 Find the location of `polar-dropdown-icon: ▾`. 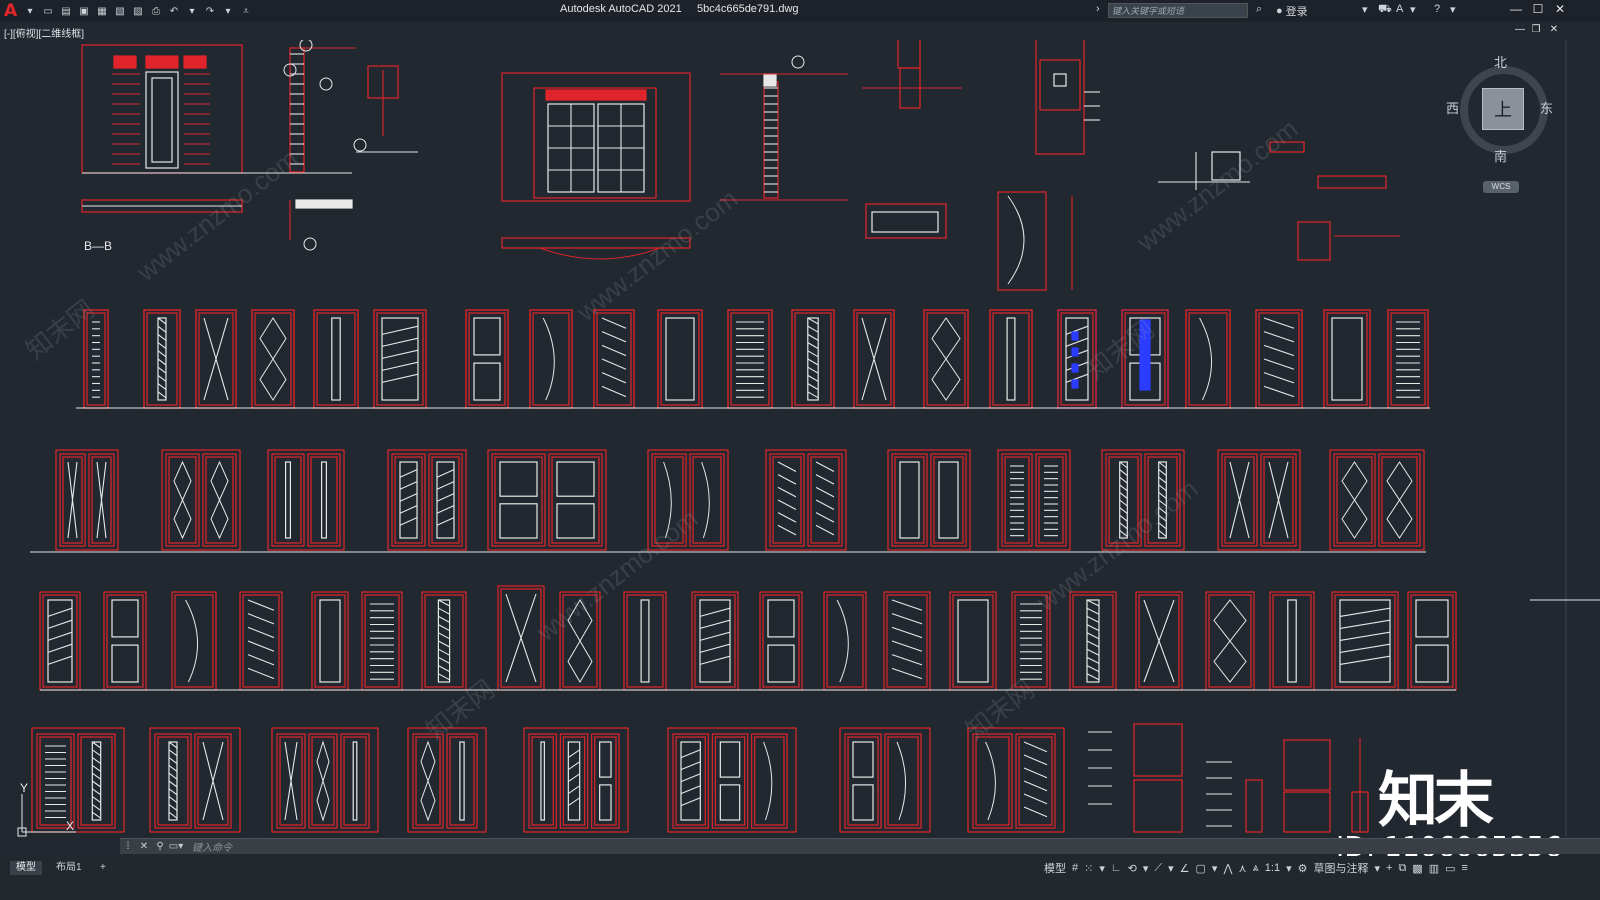

polar-dropdown-icon: ▾ is located at coordinates (1146, 868).